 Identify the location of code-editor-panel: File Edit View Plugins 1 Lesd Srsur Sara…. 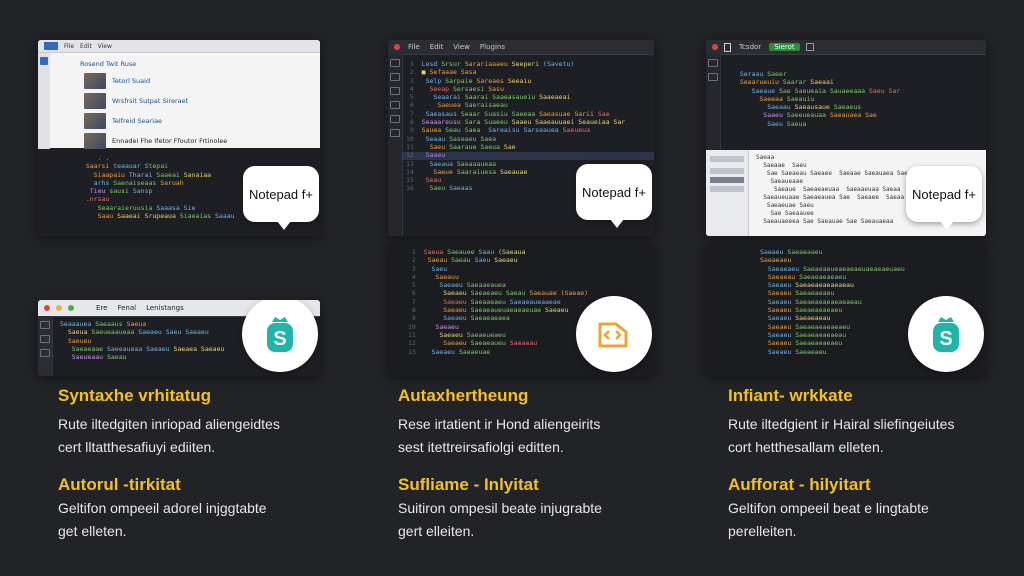
(521, 138).